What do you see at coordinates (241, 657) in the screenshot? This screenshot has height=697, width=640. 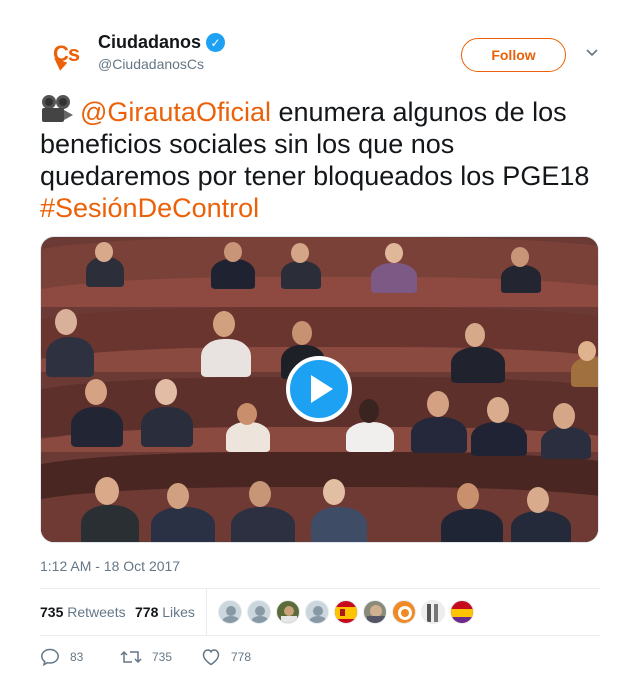 I see `like-count: 778` at bounding box center [241, 657].